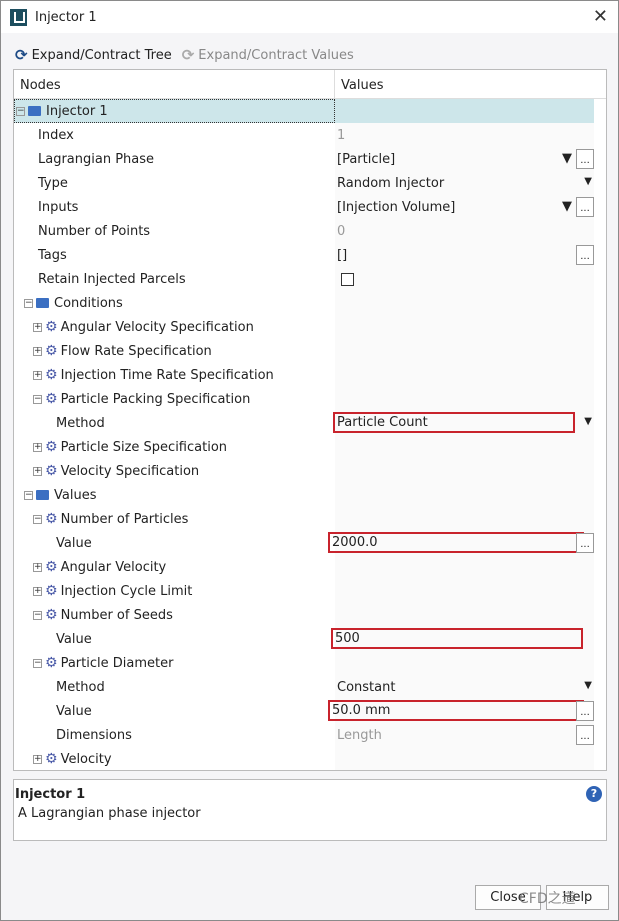 The height and width of the screenshot is (921, 619). Describe the element at coordinates (174, 615) in the screenshot. I see `node-cell: − ⚙ Number of Seeds` at that location.